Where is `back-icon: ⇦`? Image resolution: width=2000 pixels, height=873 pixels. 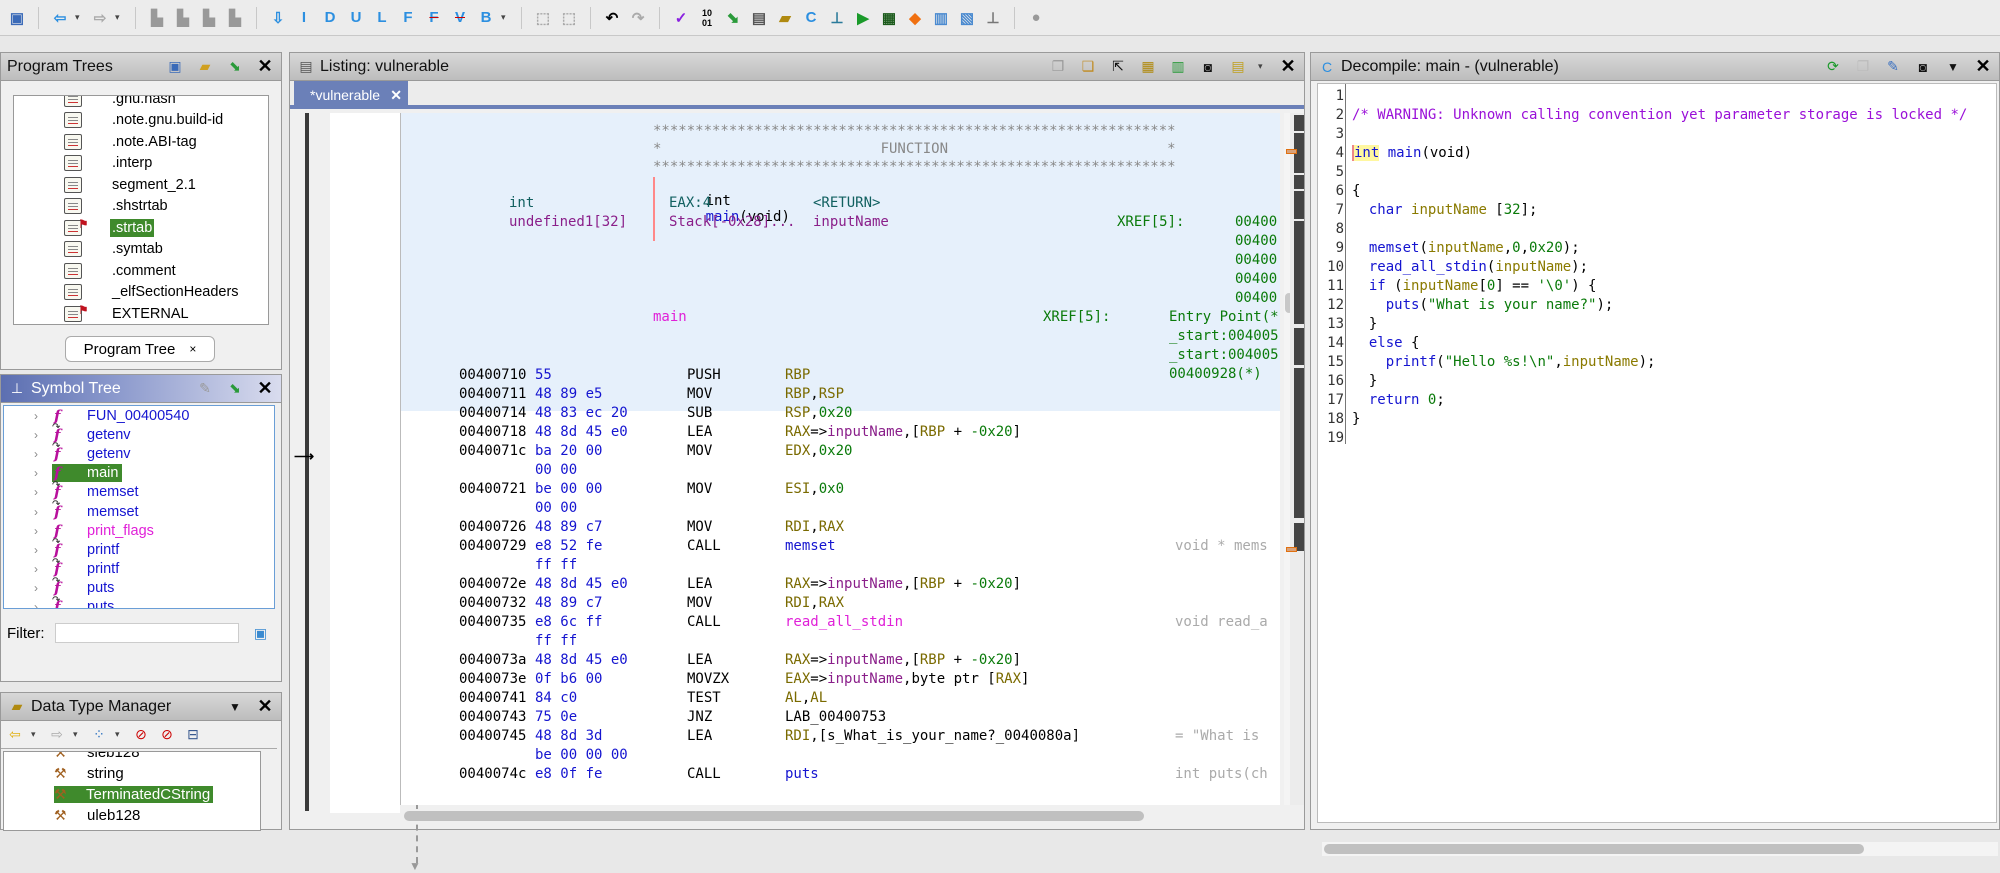 back-icon: ⇦ is located at coordinates (60, 18).